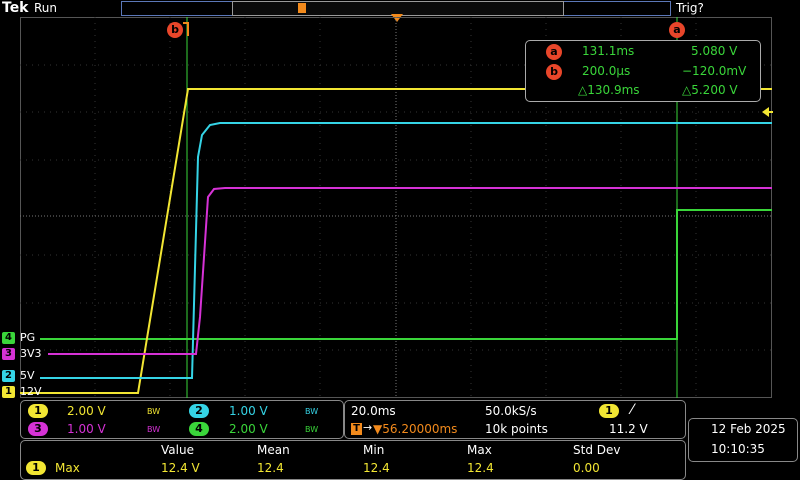 The height and width of the screenshot is (480, 800). Describe the element at coordinates (154, 429) in the screenshot. I see `ch3-bw-limit: BW` at that location.